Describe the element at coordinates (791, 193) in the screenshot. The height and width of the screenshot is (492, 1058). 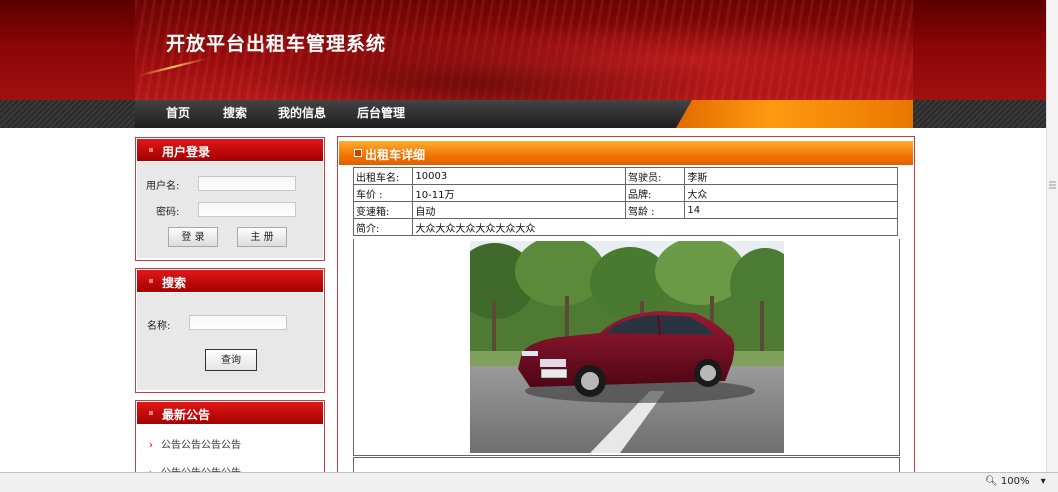
I see `field-value: 大众` at that location.